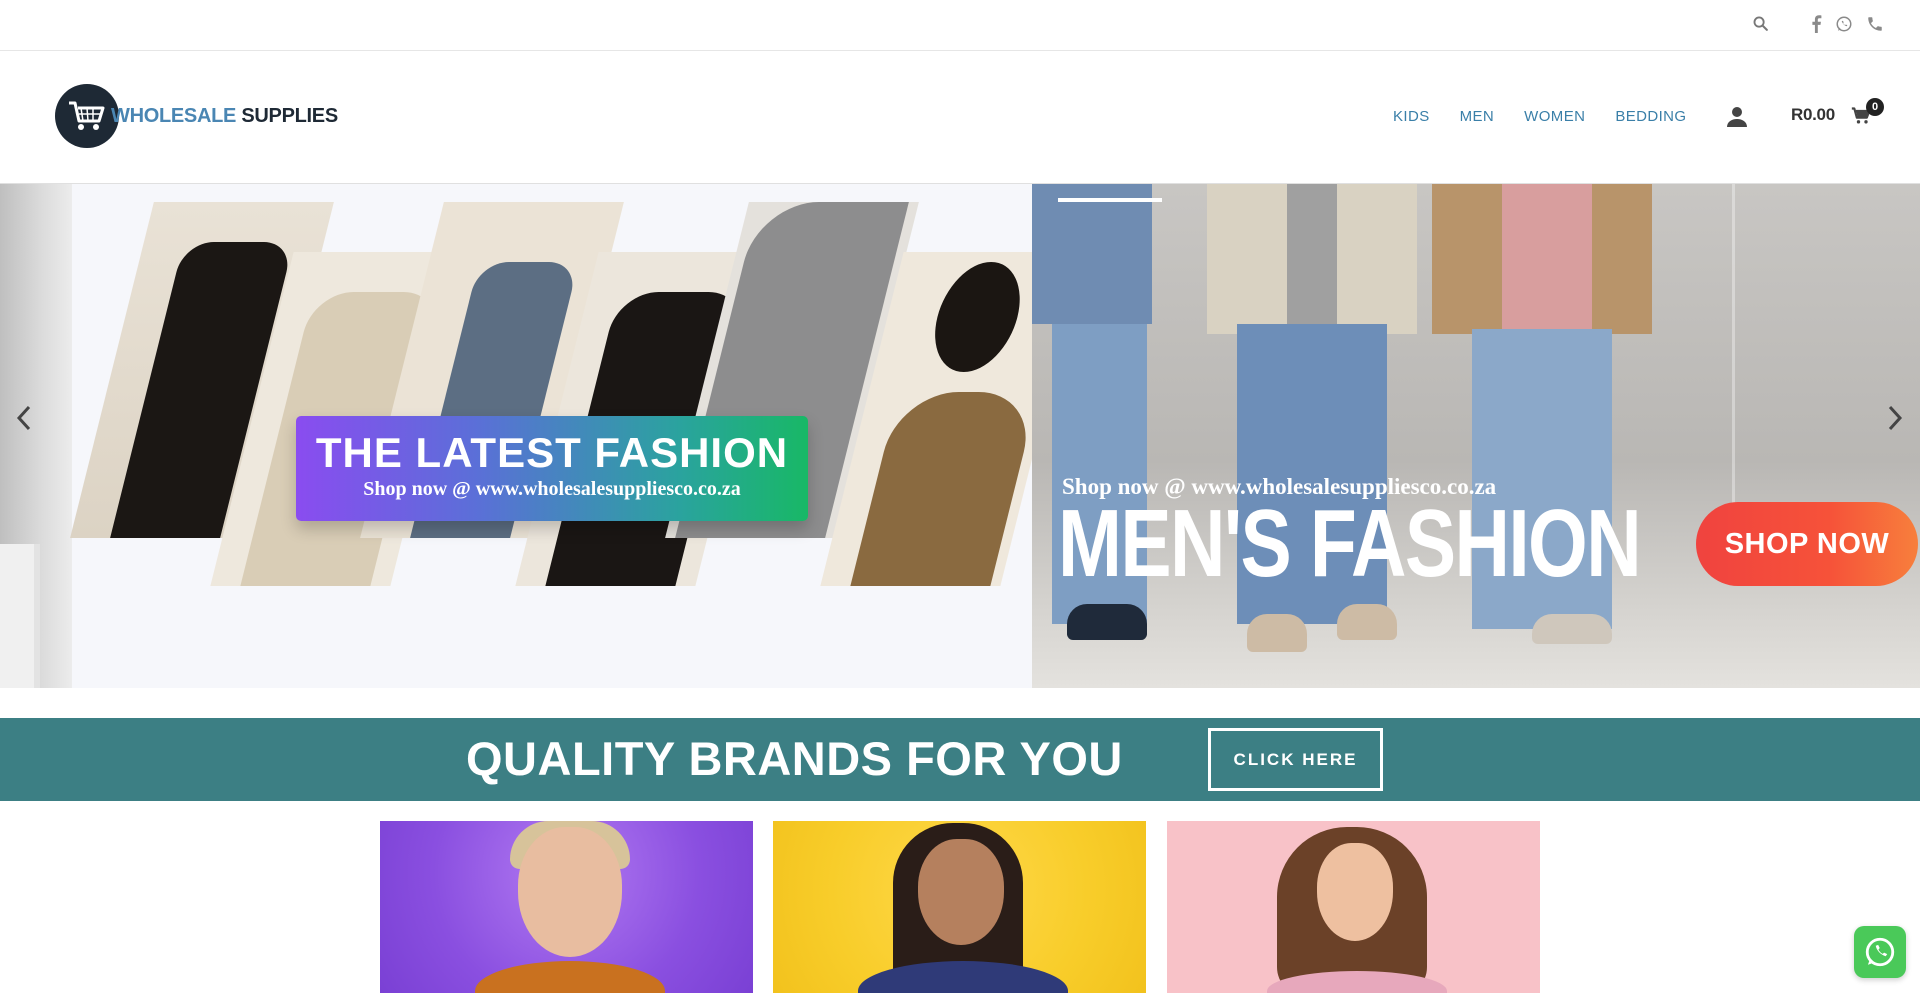 This screenshot has height=993, width=1920. What do you see at coordinates (1844, 24) in the screenshot?
I see `whatsapp-icon` at bounding box center [1844, 24].